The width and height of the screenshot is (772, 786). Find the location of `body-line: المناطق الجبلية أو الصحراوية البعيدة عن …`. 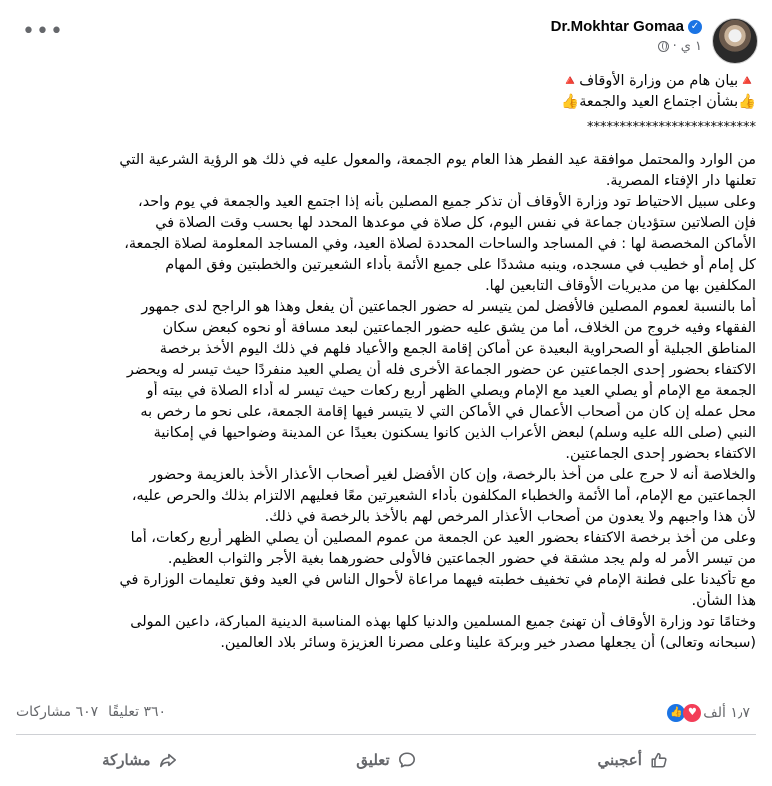

body-line: المناطق الجبلية أو الصحراوية البعيدة عن … is located at coordinates (457, 349).